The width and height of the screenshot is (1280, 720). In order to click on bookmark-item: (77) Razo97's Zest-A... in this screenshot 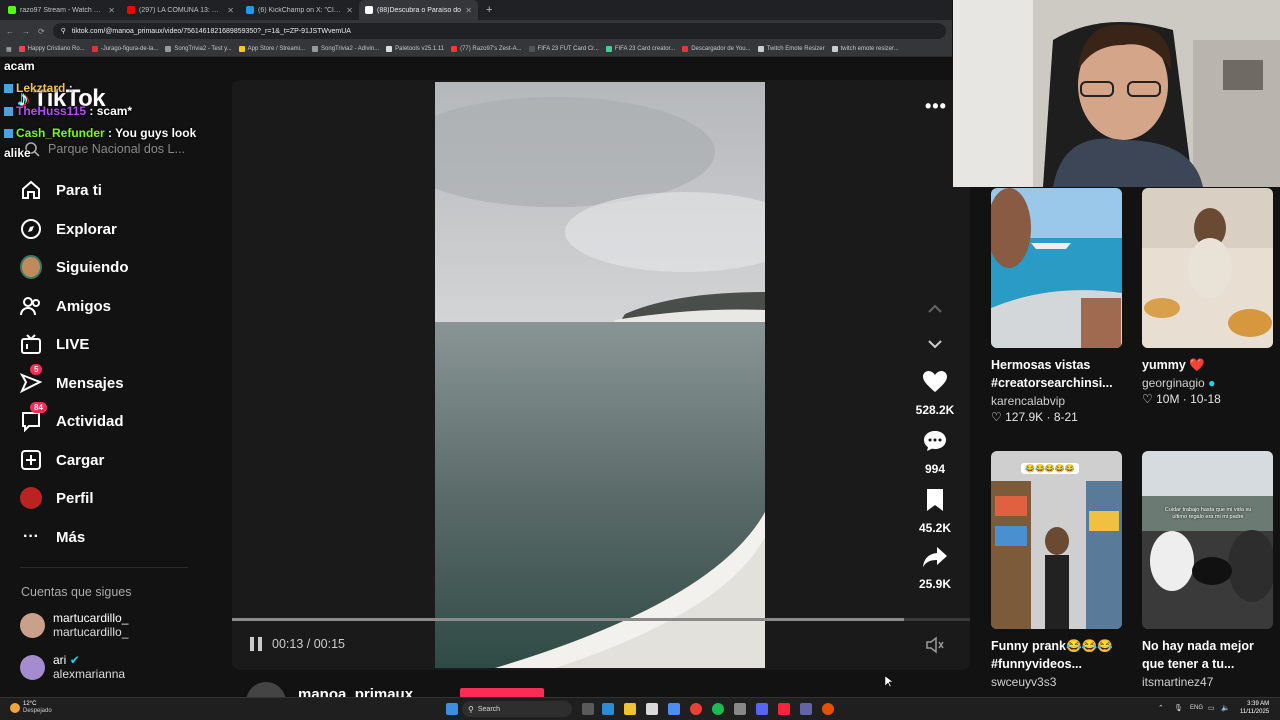, I will do `click(486, 49)`.